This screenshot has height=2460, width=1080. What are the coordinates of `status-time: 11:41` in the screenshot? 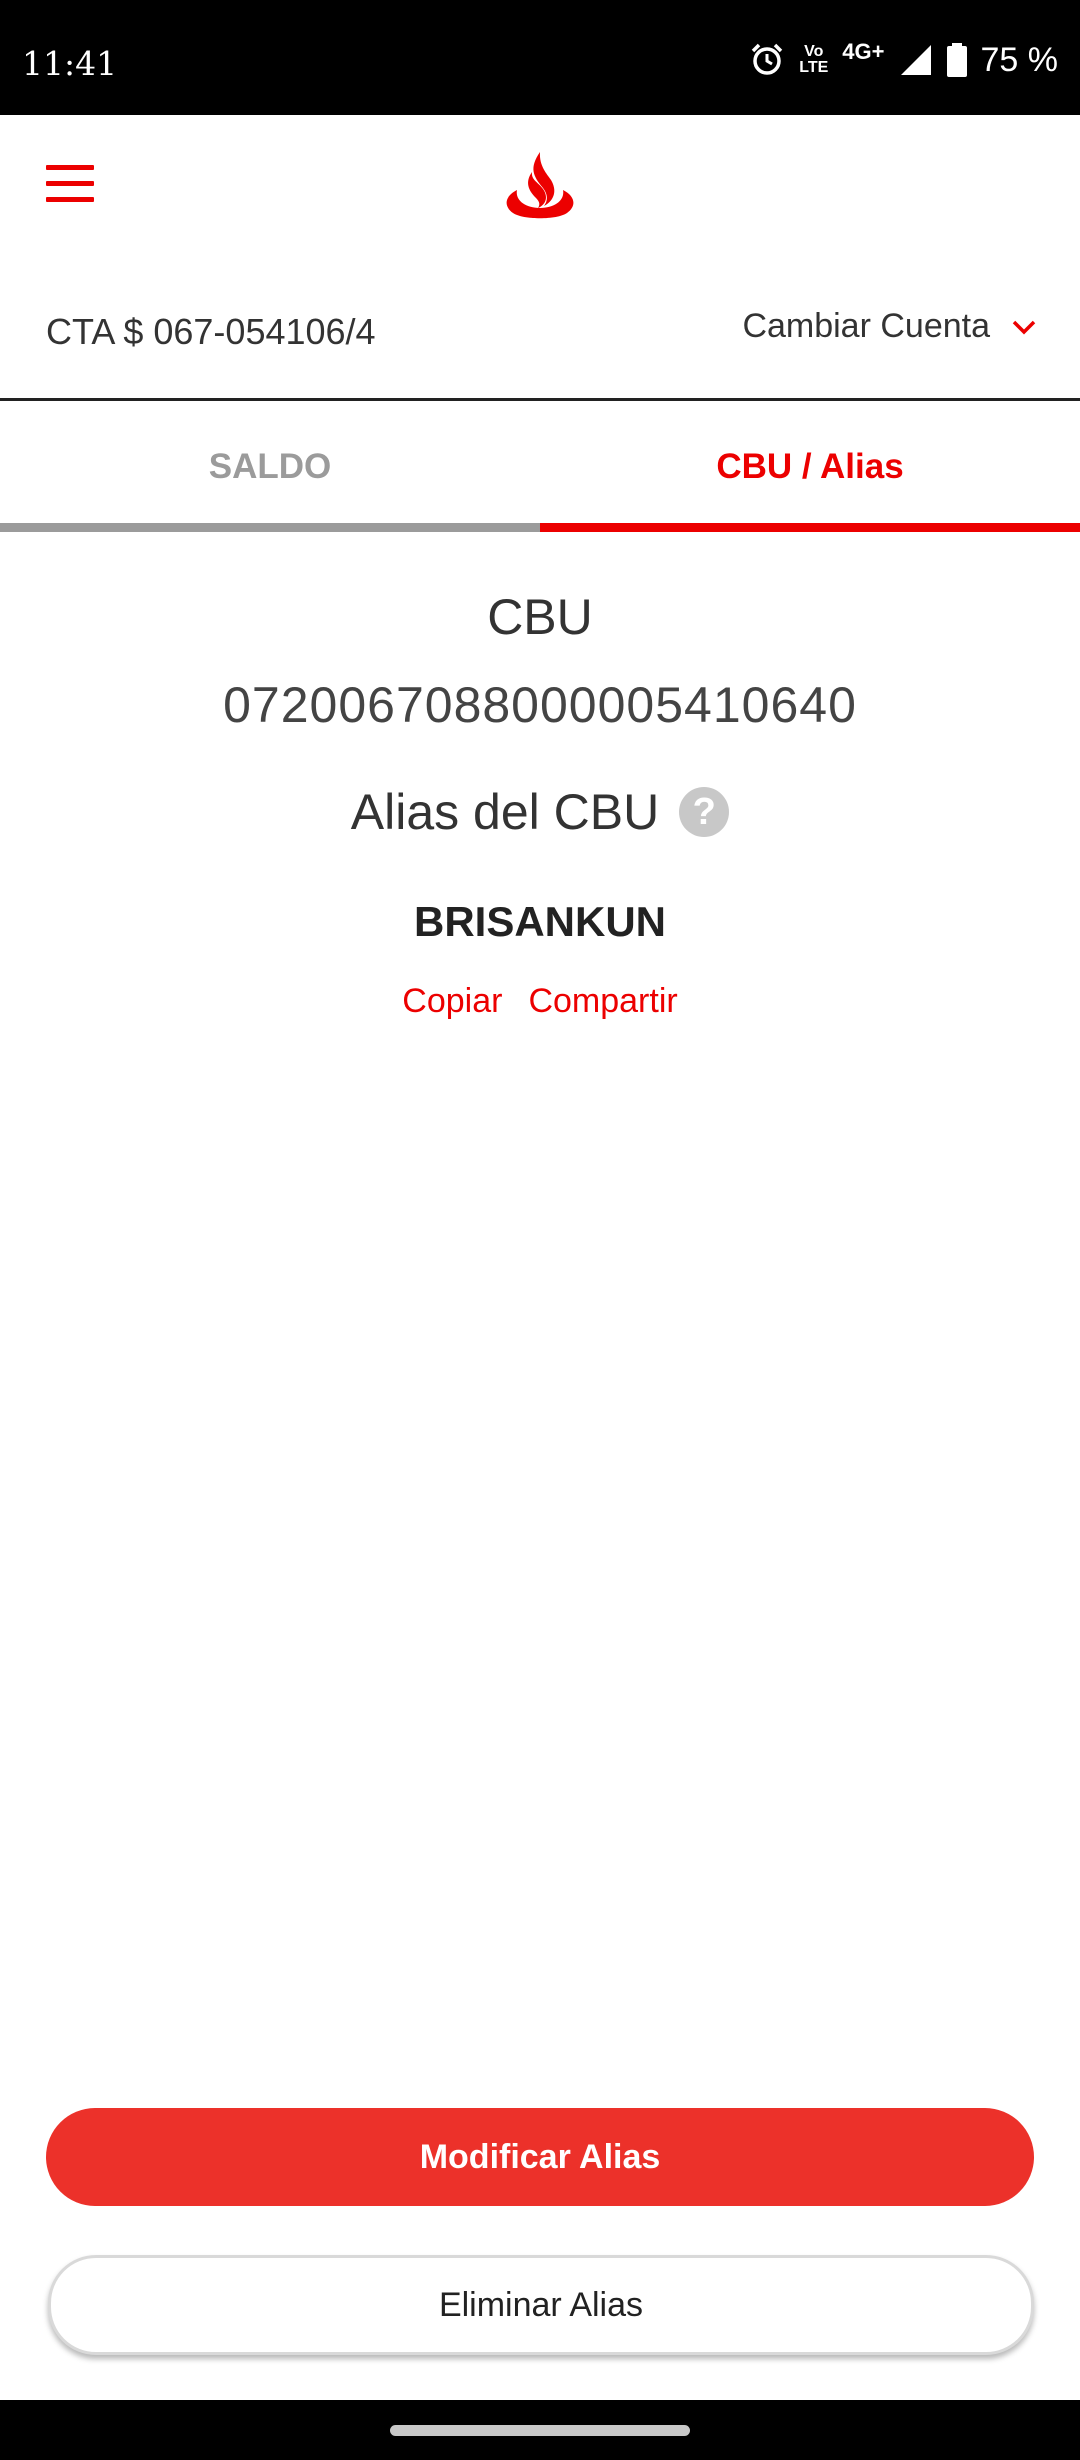 It's located at (70, 63).